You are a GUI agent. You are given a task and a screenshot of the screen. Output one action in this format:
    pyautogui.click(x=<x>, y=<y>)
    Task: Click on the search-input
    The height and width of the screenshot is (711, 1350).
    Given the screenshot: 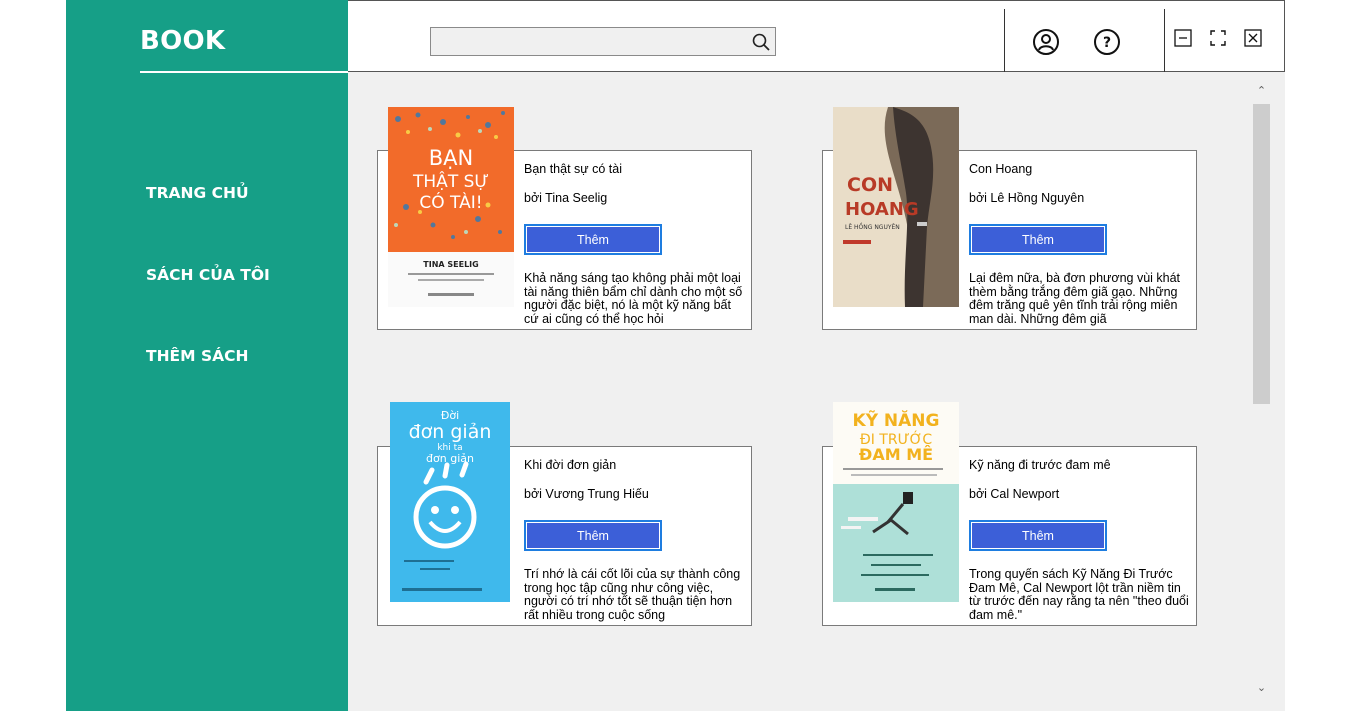 What is the action you would take?
    pyautogui.click(x=592, y=42)
    